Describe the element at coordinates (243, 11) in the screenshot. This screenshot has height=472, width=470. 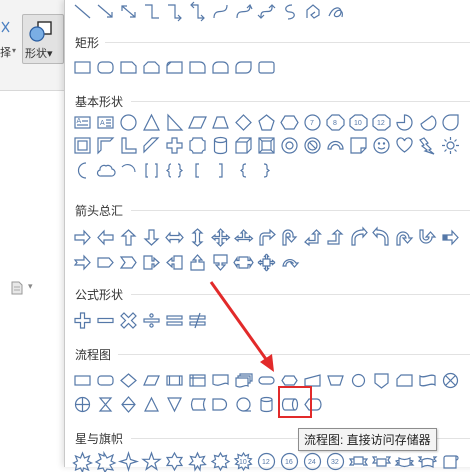
I see `shape-curve-arrow-icon` at that location.